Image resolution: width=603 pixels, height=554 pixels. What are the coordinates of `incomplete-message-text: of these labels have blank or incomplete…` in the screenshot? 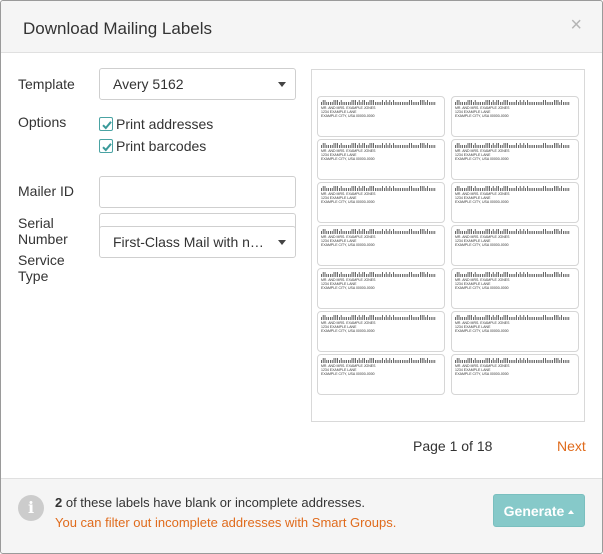 It's located at (214, 502).